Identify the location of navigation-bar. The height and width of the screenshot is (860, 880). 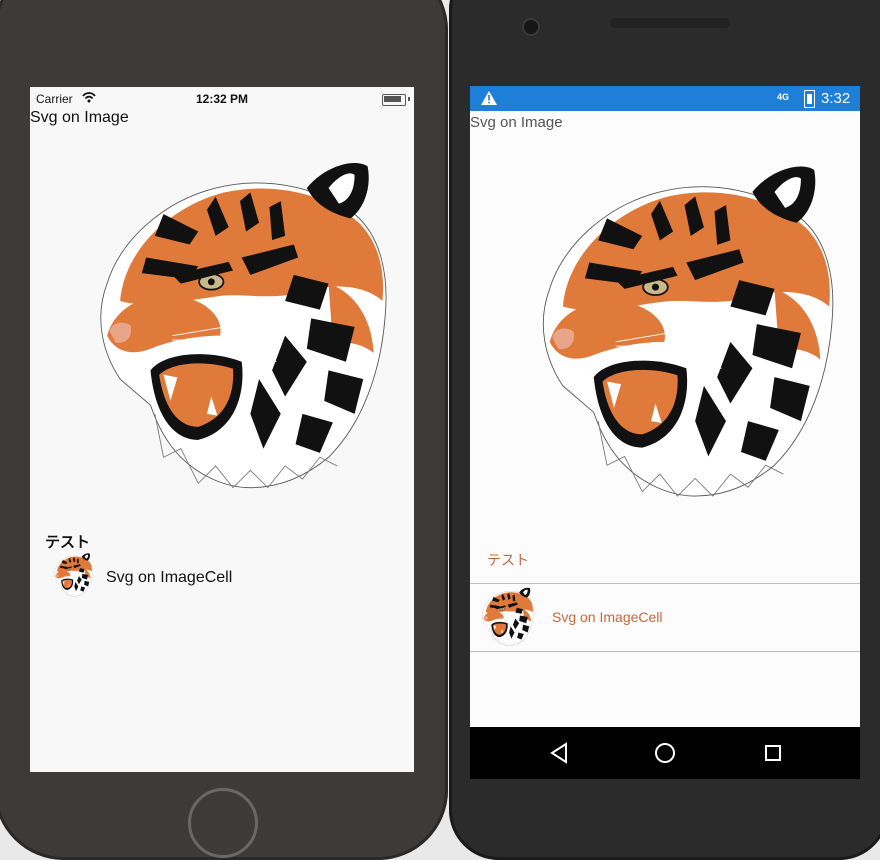
(665, 753).